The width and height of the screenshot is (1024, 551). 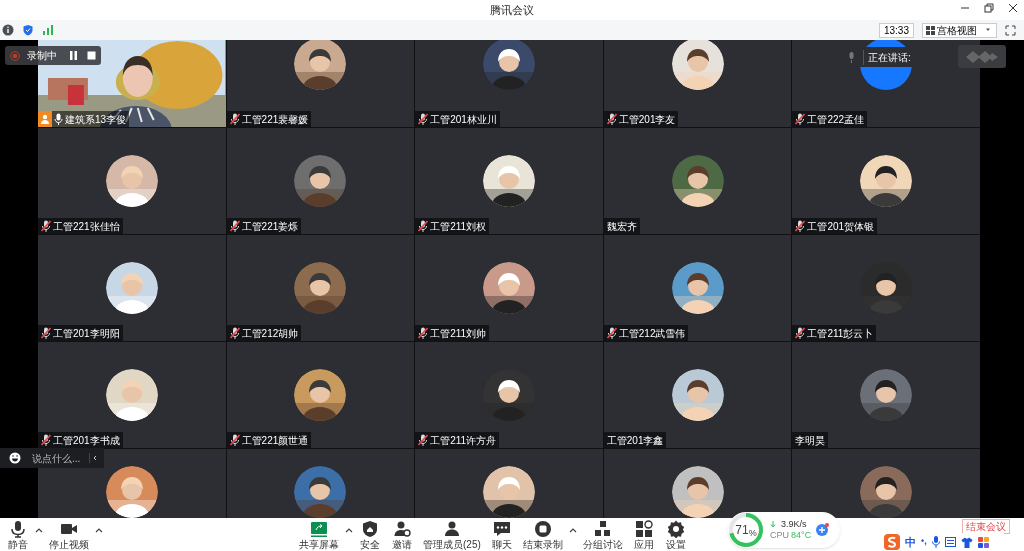 I want to click on cpu-temperature: 84°C, so click(x=801, y=535).